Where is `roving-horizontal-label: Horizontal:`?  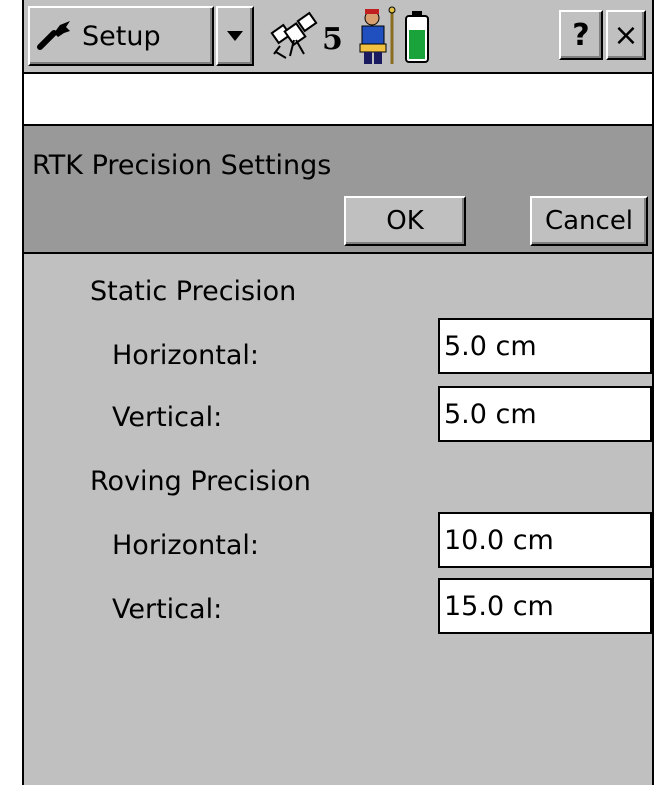 roving-horizontal-label: Horizontal: is located at coordinates (185, 545).